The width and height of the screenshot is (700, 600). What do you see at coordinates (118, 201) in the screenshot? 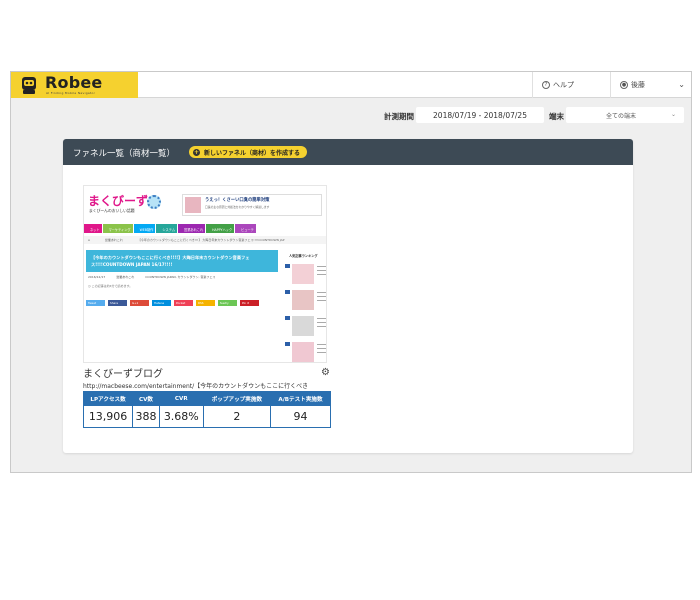
I see `thumb-site-title: まくびーず` at bounding box center [118, 201].